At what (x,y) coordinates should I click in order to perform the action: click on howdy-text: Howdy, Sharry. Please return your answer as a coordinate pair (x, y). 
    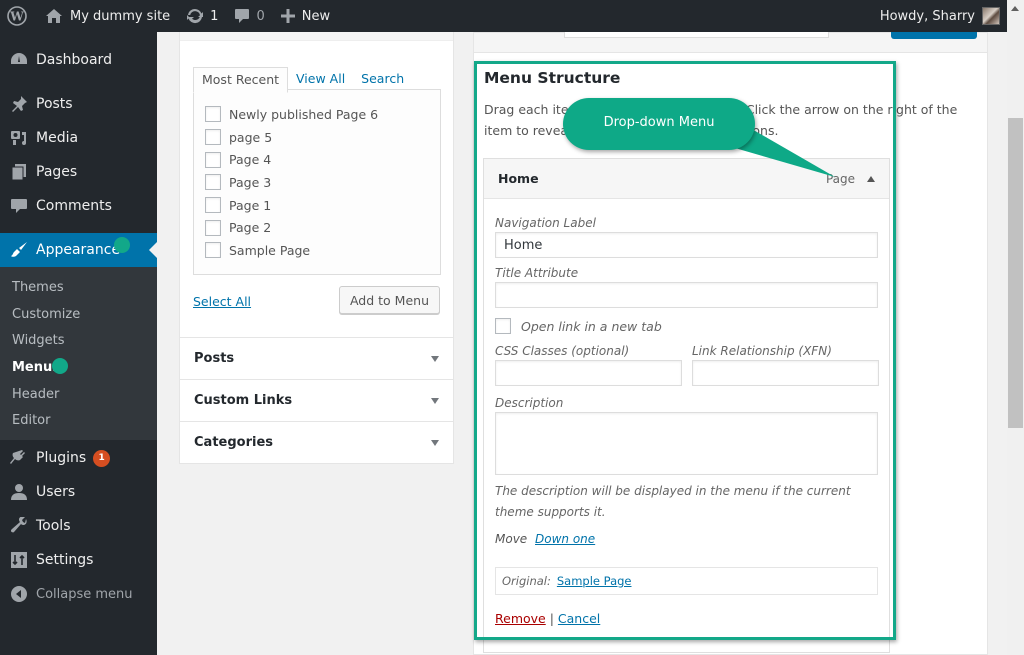
    Looking at the image, I should click on (927, 16).